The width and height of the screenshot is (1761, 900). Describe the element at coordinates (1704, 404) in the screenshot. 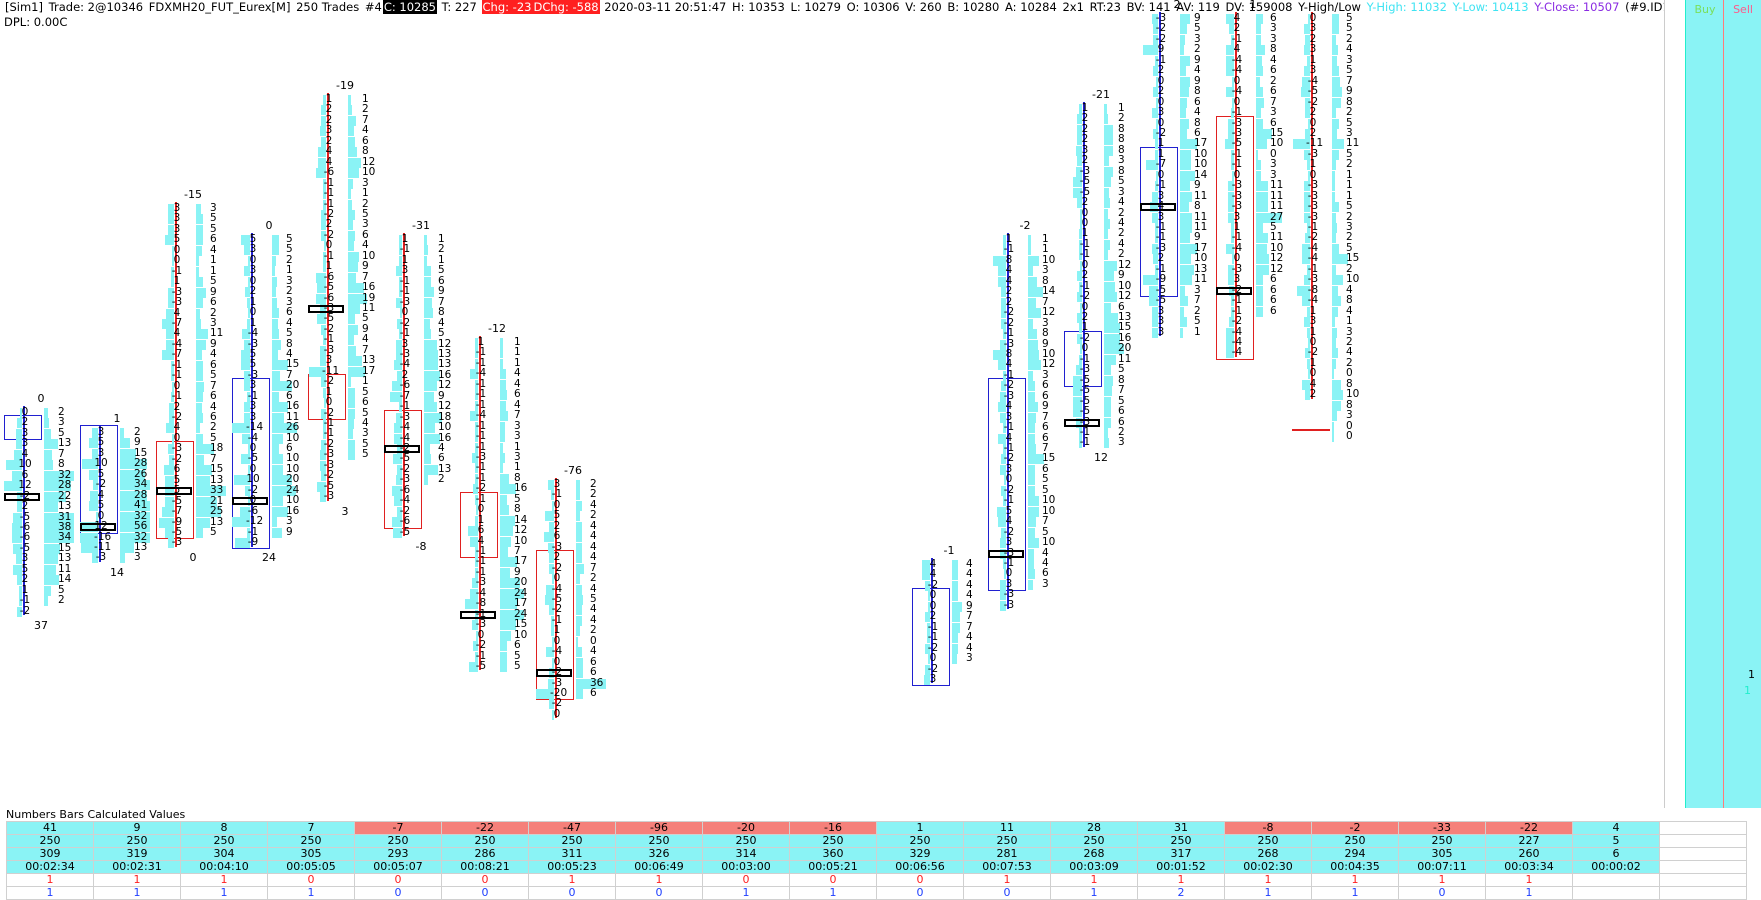

I see `buy-column: Buy` at that location.